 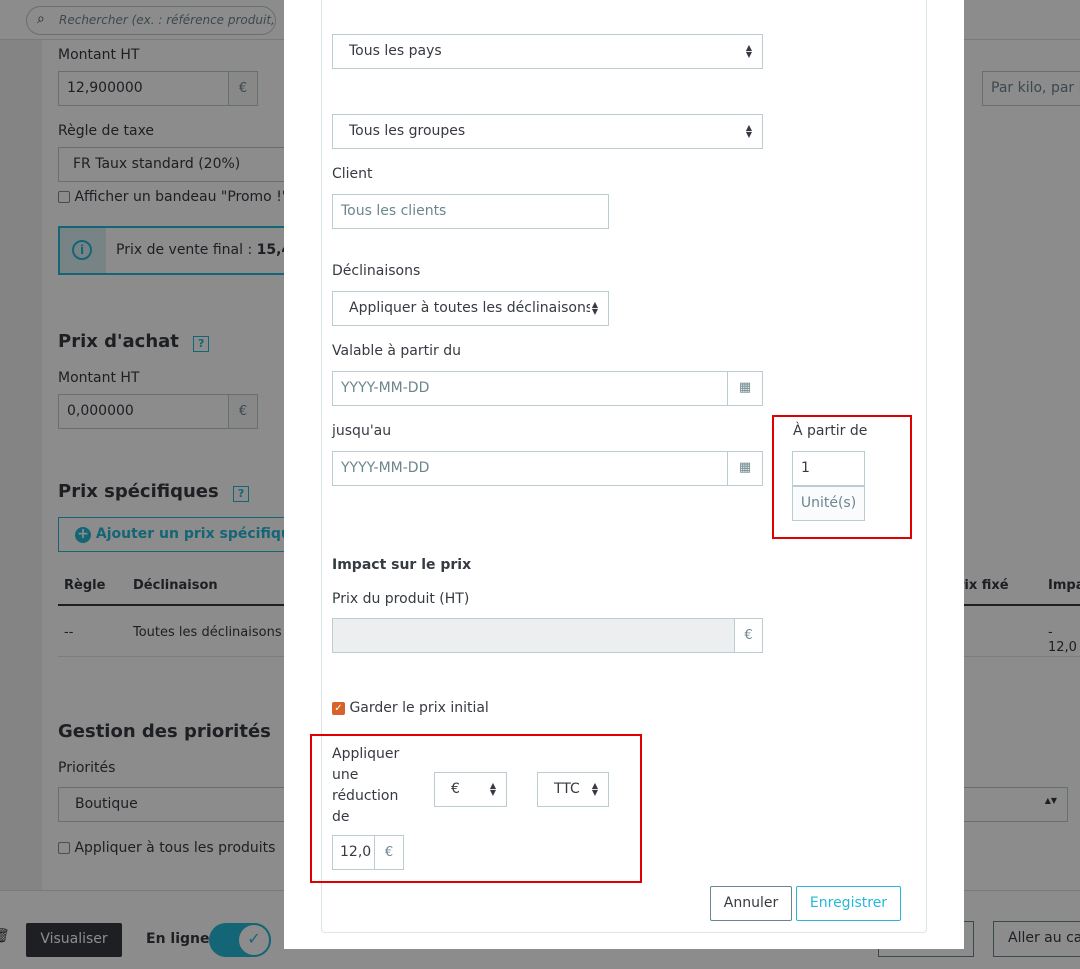 What do you see at coordinates (567, 789) in the screenshot?
I see `tax-mode-value: TTC` at bounding box center [567, 789].